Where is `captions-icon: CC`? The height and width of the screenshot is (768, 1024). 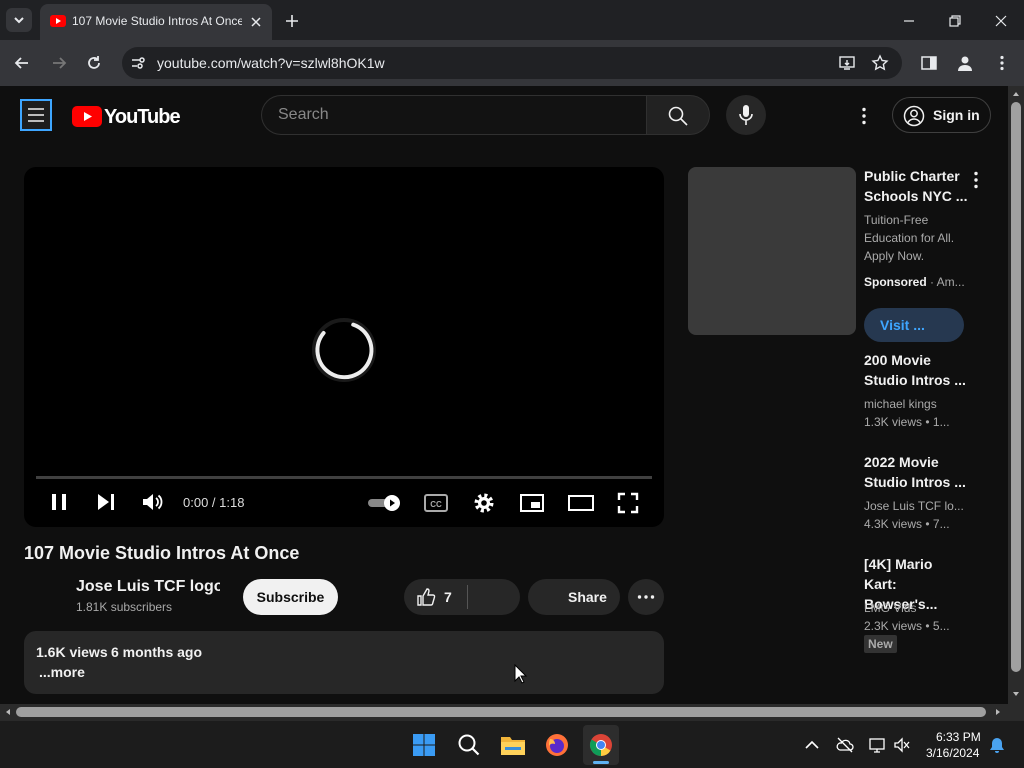
captions-icon: CC is located at coordinates (436, 503).